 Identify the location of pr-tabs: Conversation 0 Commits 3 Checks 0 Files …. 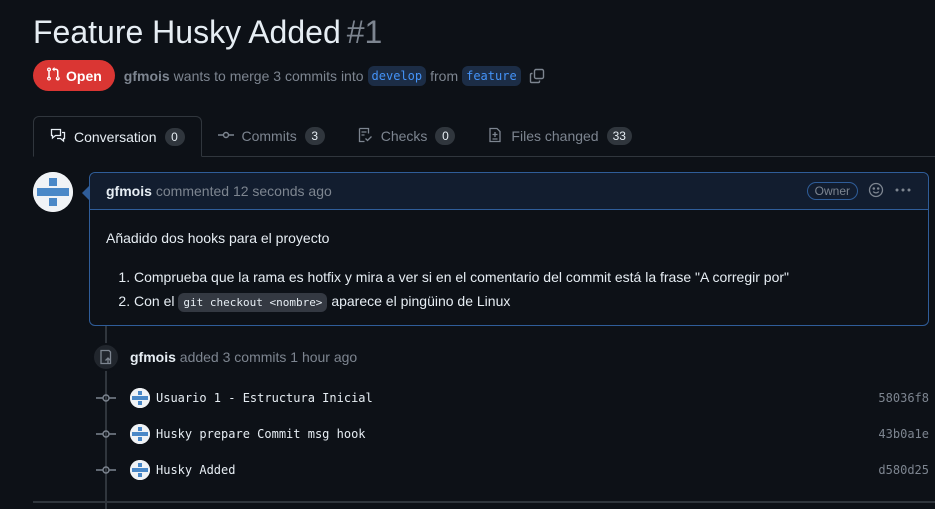
(484, 136).